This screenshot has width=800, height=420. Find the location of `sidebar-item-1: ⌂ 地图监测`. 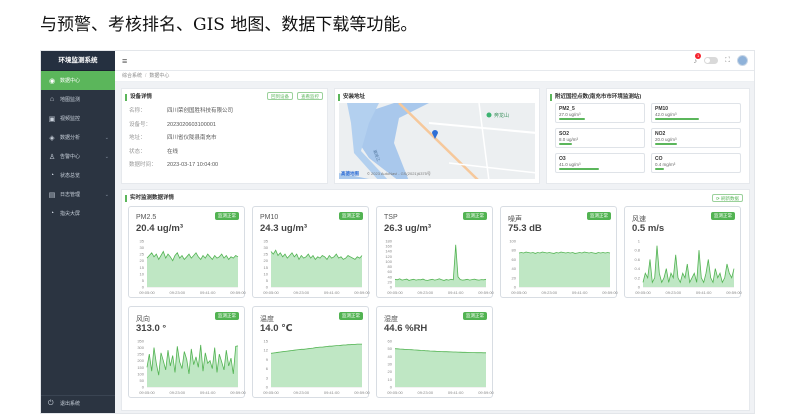

sidebar-item-1: ⌂ 地图监测 is located at coordinates (78, 99).